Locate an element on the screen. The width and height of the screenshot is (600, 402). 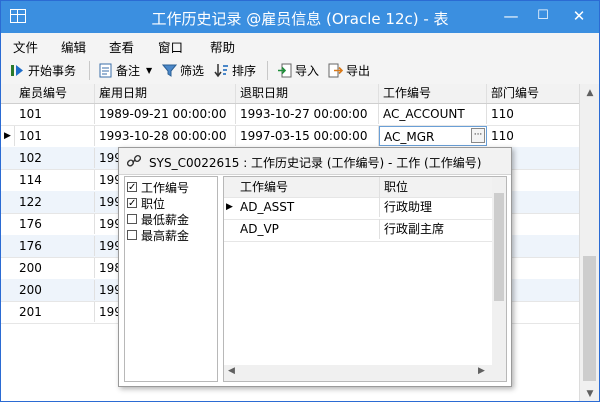
grid-vertical-scrollbar: ▲ ▼ is located at coordinates (589, 242).